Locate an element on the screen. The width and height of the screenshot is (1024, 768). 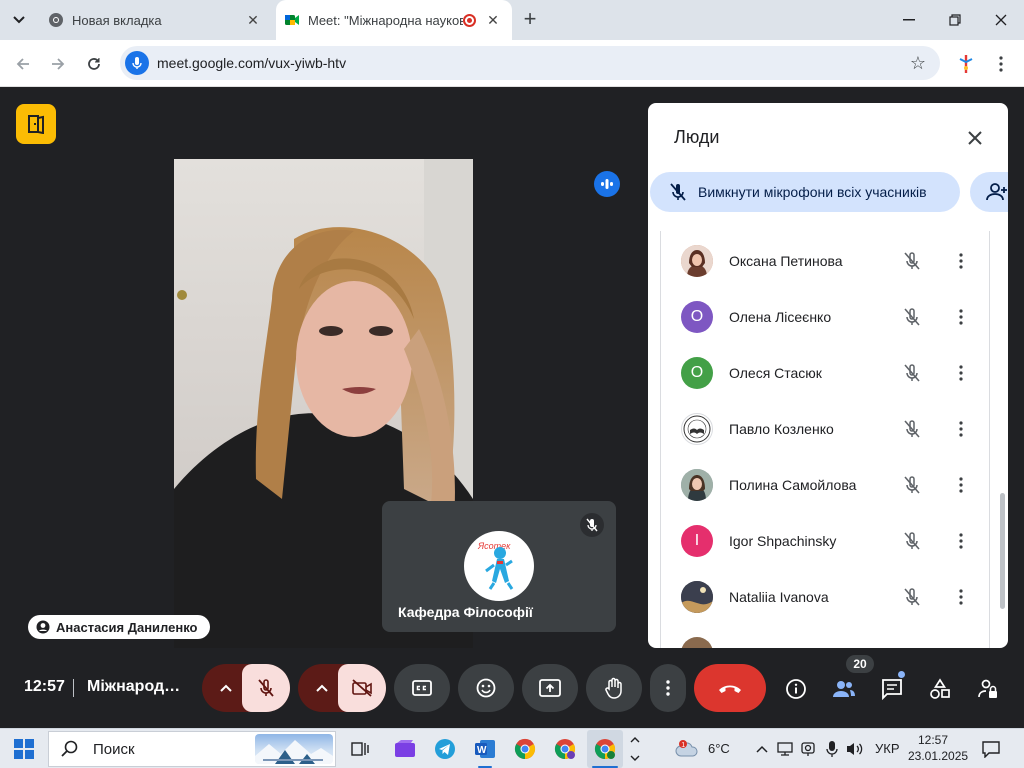
tab-meet: Meet: "Міжнародна науков ✕ is located at coordinates (394, 20).